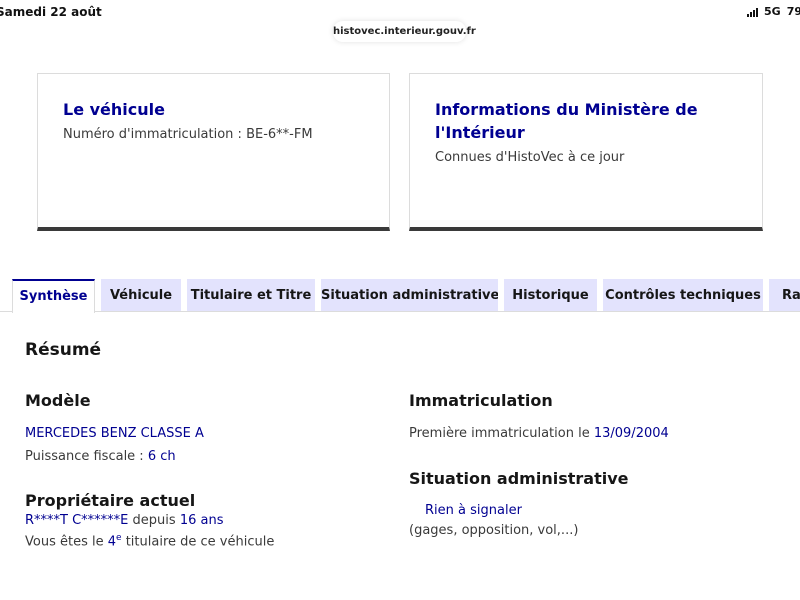 The height and width of the screenshot is (600, 800). I want to click on address-bar: histovec.interieur.gouv.fr, so click(404, 31).